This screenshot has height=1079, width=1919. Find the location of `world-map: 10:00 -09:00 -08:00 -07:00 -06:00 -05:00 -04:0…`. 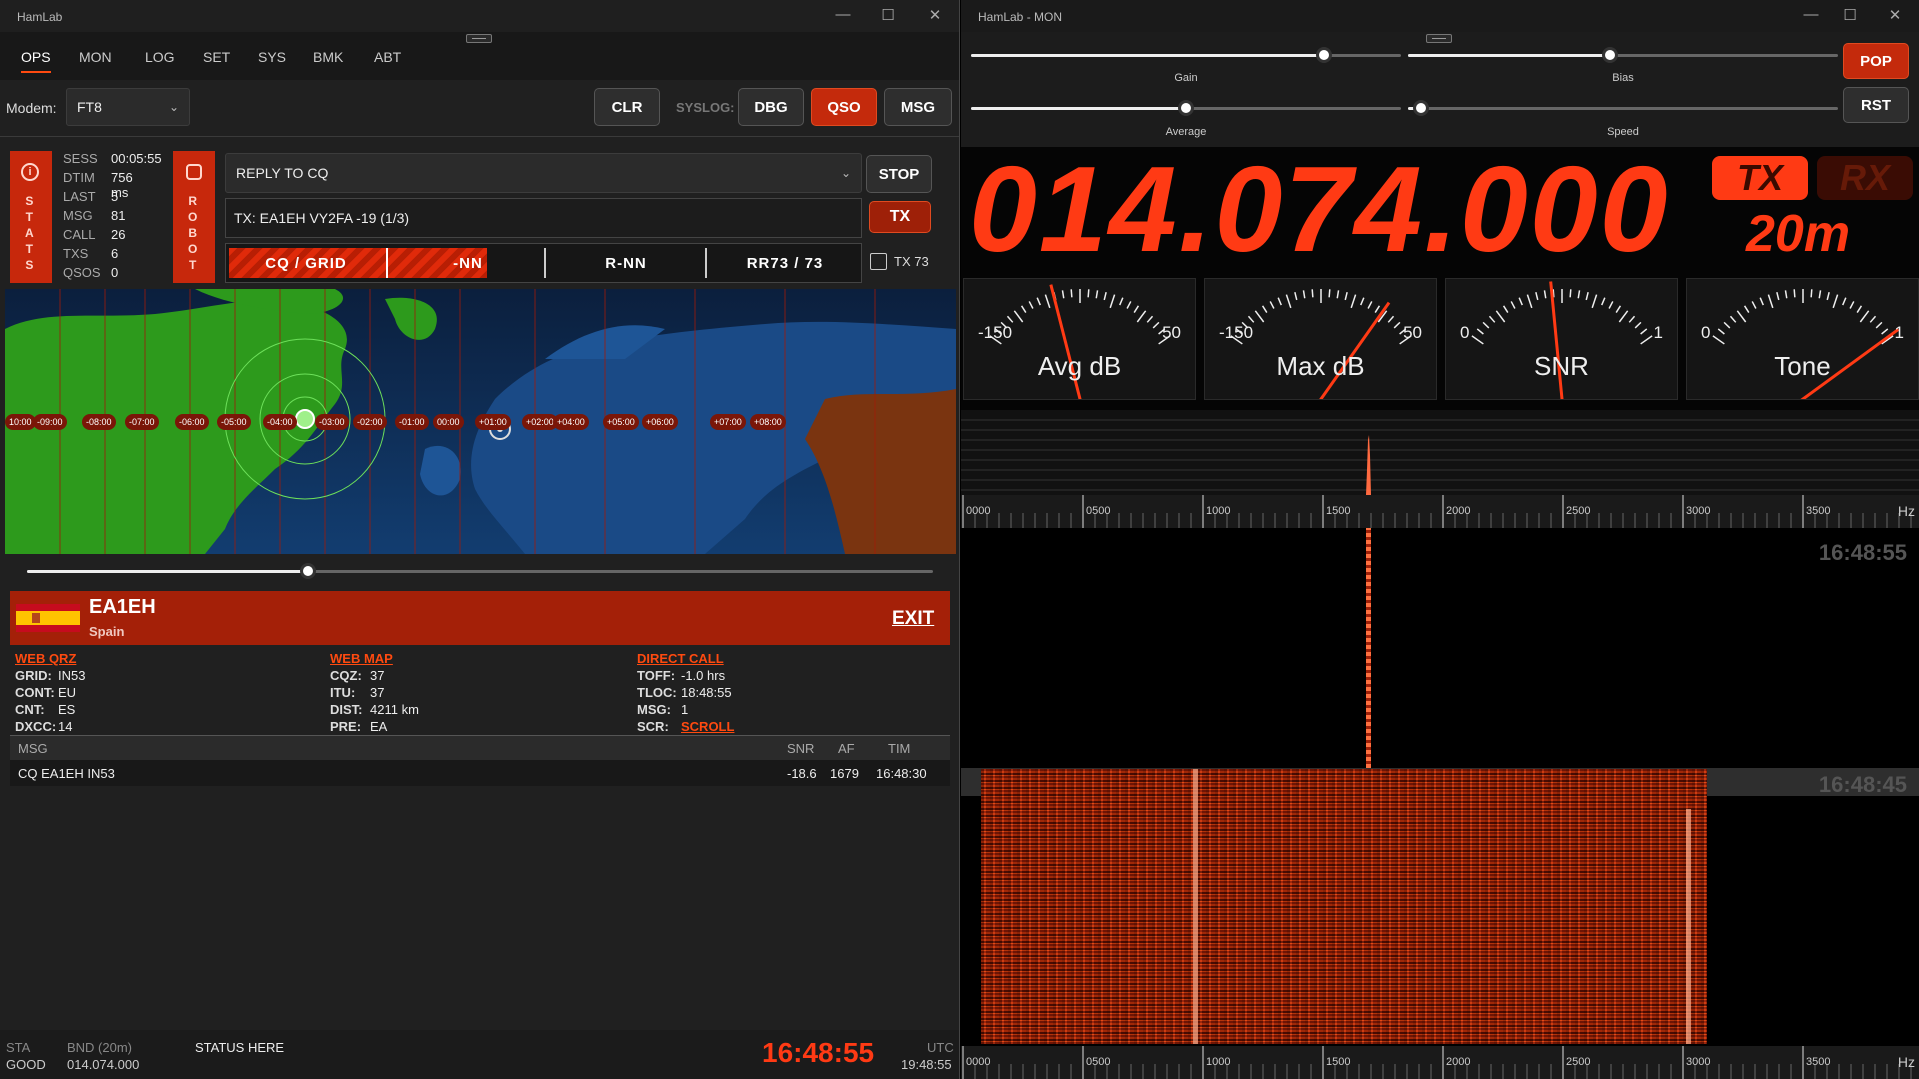

world-map: 10:00 -09:00 -08:00 -07:00 -06:00 -05:00 -04:0… is located at coordinates (480, 421).